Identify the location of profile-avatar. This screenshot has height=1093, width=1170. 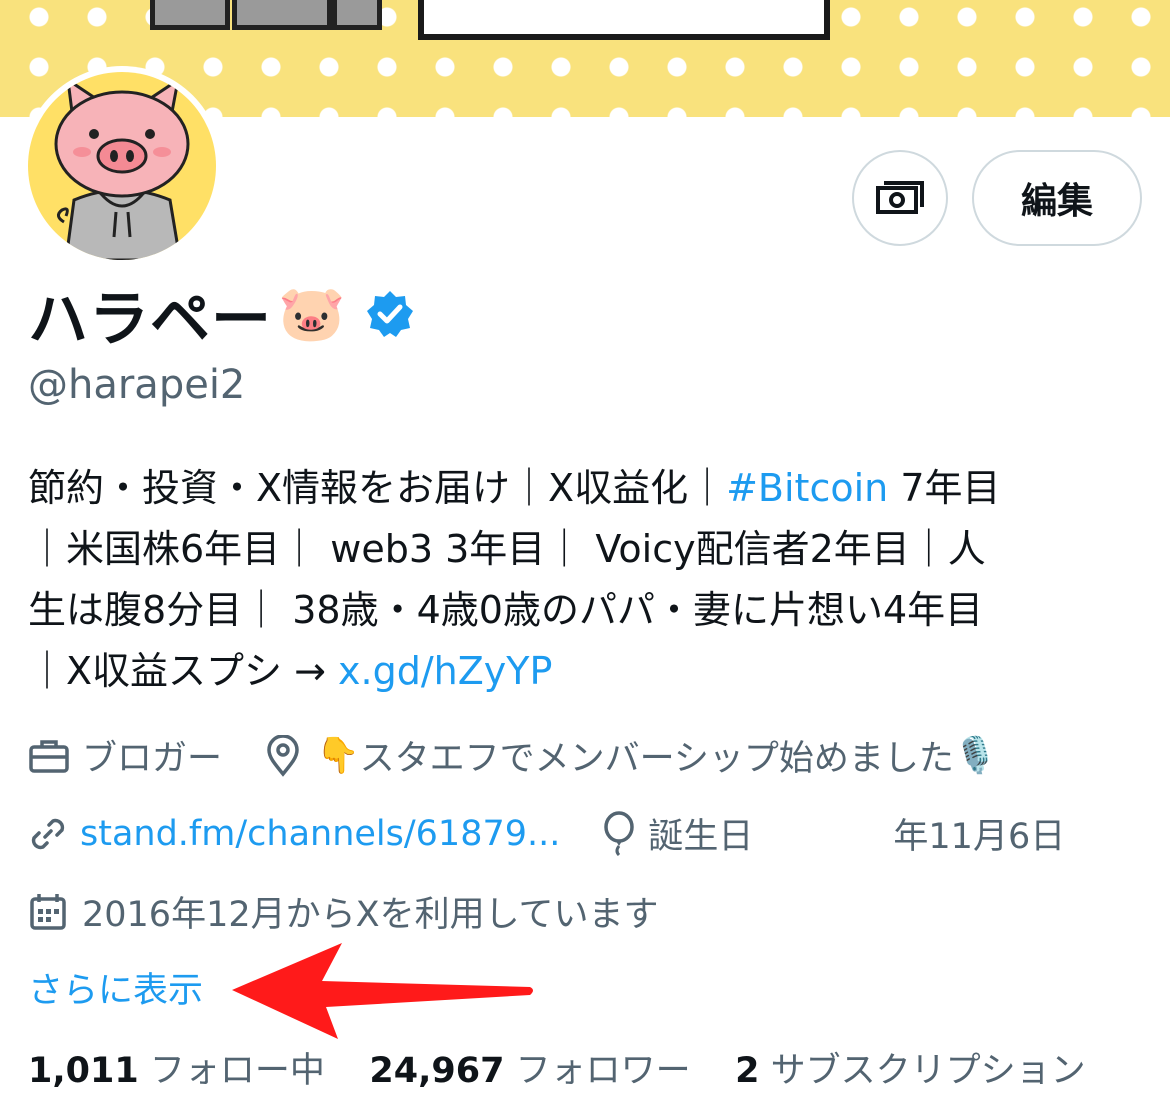
(122, 166).